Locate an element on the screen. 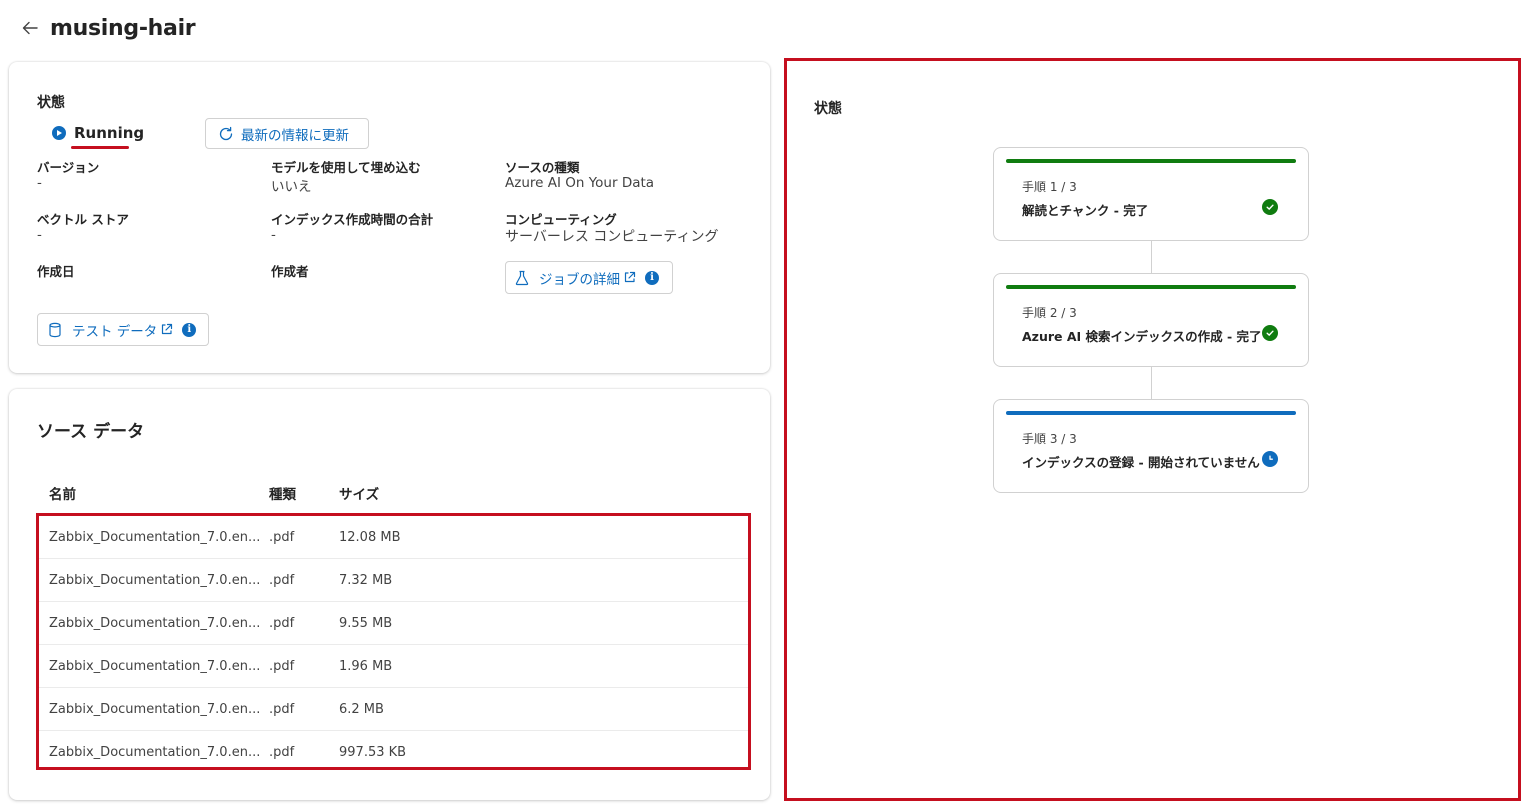  refresh-button-label: 最新の情報に更新 is located at coordinates (295, 135).